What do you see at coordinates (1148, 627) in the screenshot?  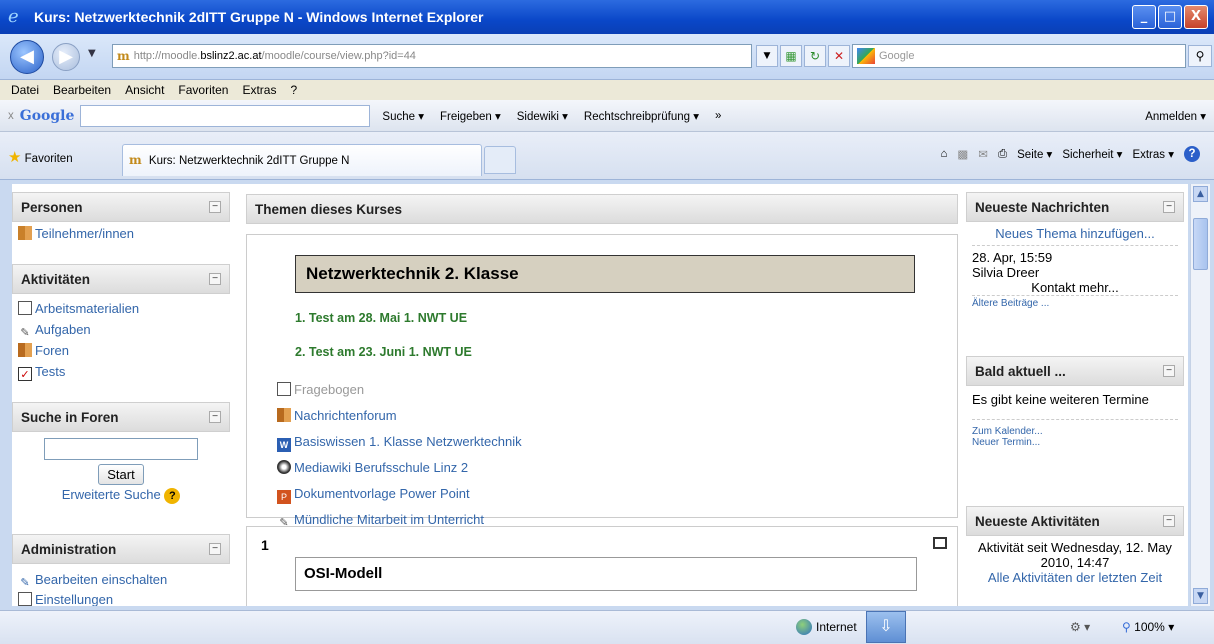 I see `zoom-control: ⚲ 100% ▾` at bounding box center [1148, 627].